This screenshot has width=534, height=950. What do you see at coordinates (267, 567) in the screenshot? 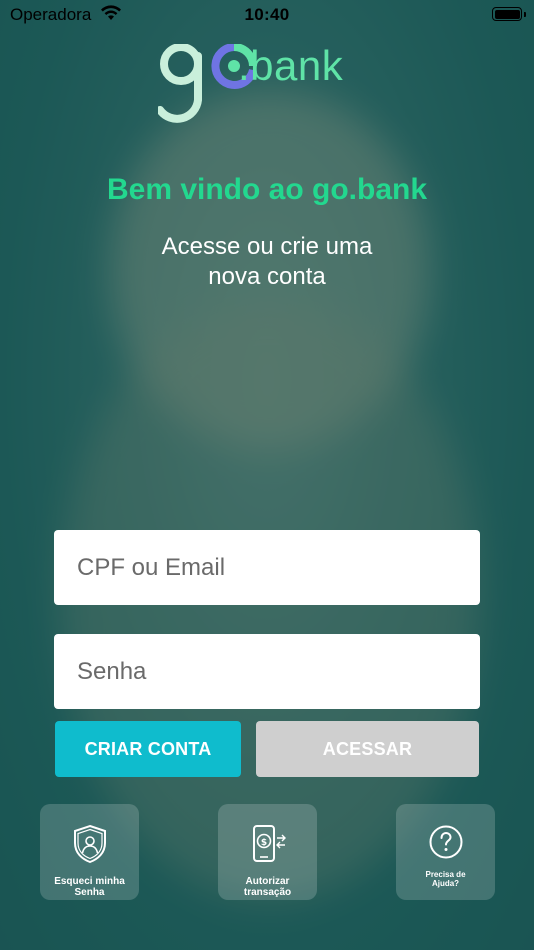
I see `cpf-email-input` at bounding box center [267, 567].